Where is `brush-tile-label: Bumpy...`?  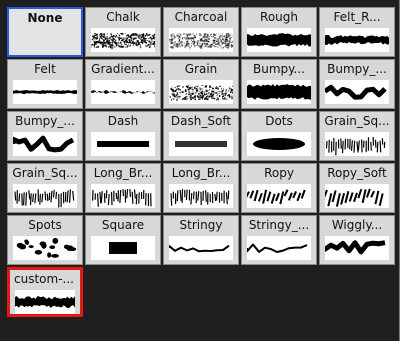 brush-tile-label: Bumpy... is located at coordinates (279, 69).